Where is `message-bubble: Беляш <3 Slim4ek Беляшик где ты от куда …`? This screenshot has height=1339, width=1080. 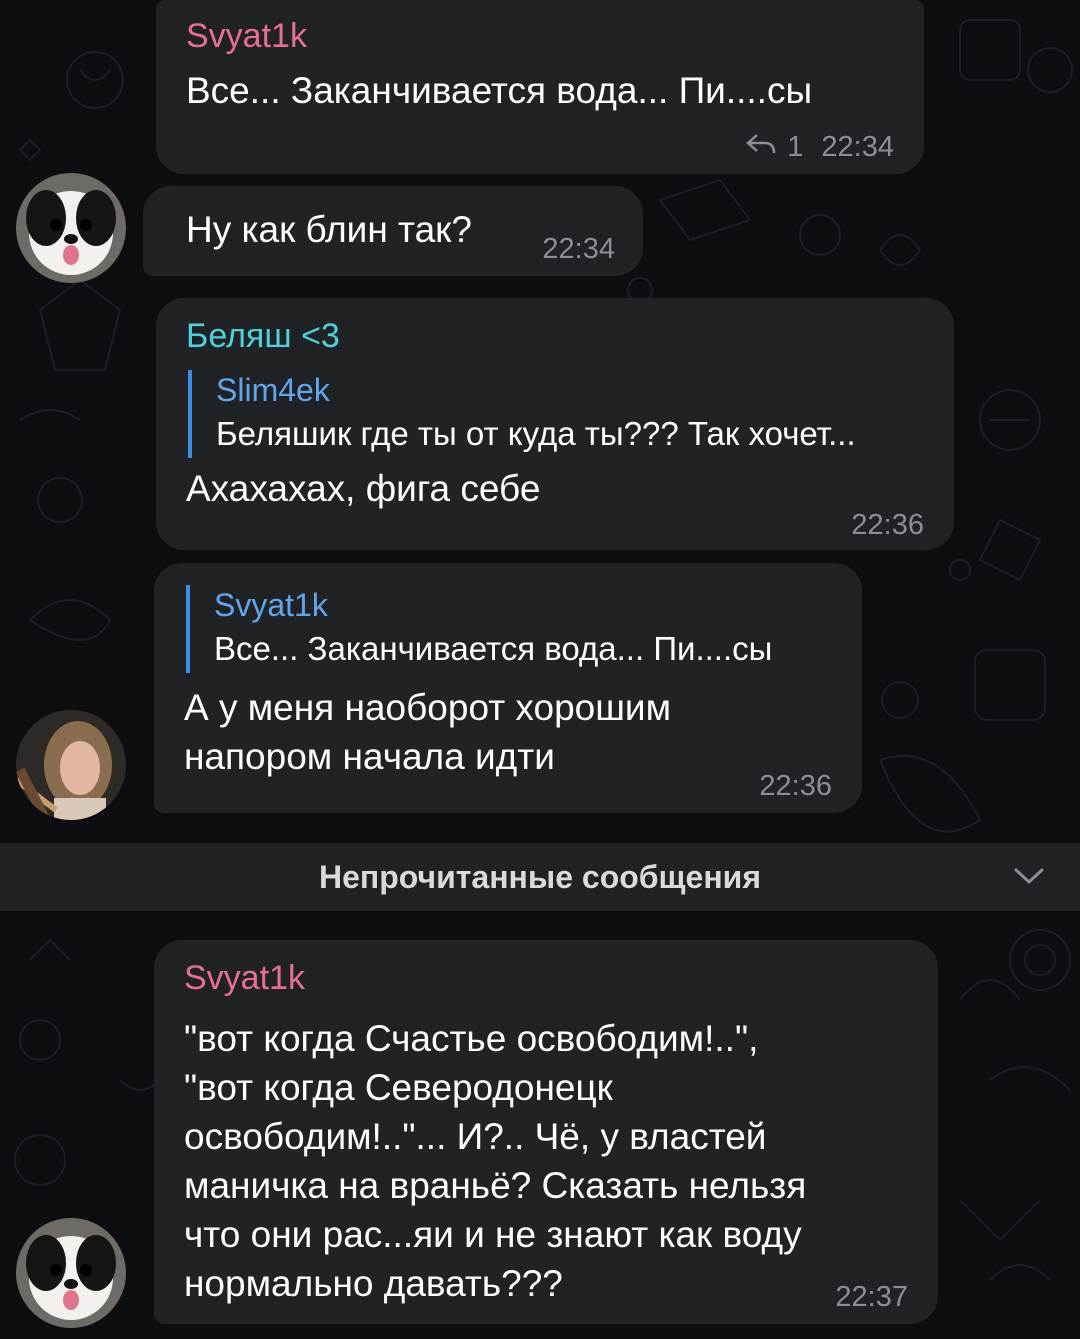 message-bubble: Беляш <3 Slim4ek Беляшик где ты от куда … is located at coordinates (555, 424).